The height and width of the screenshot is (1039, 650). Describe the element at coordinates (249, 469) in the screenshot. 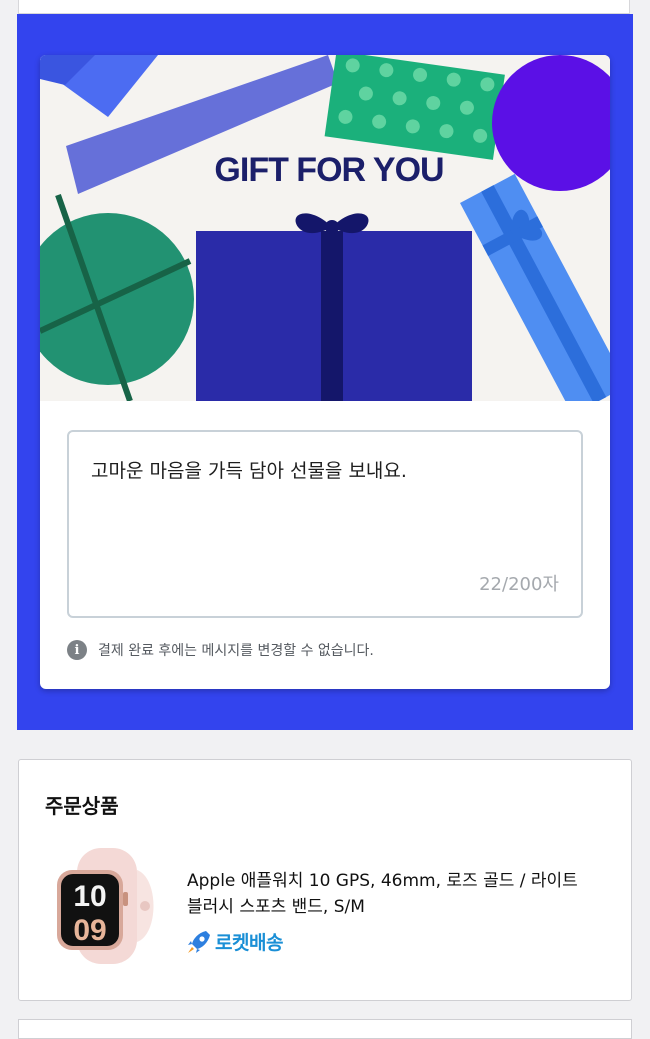

I see `gift-message-text: 고마운 마음을 가득 담아 선물을 보내요.` at that location.